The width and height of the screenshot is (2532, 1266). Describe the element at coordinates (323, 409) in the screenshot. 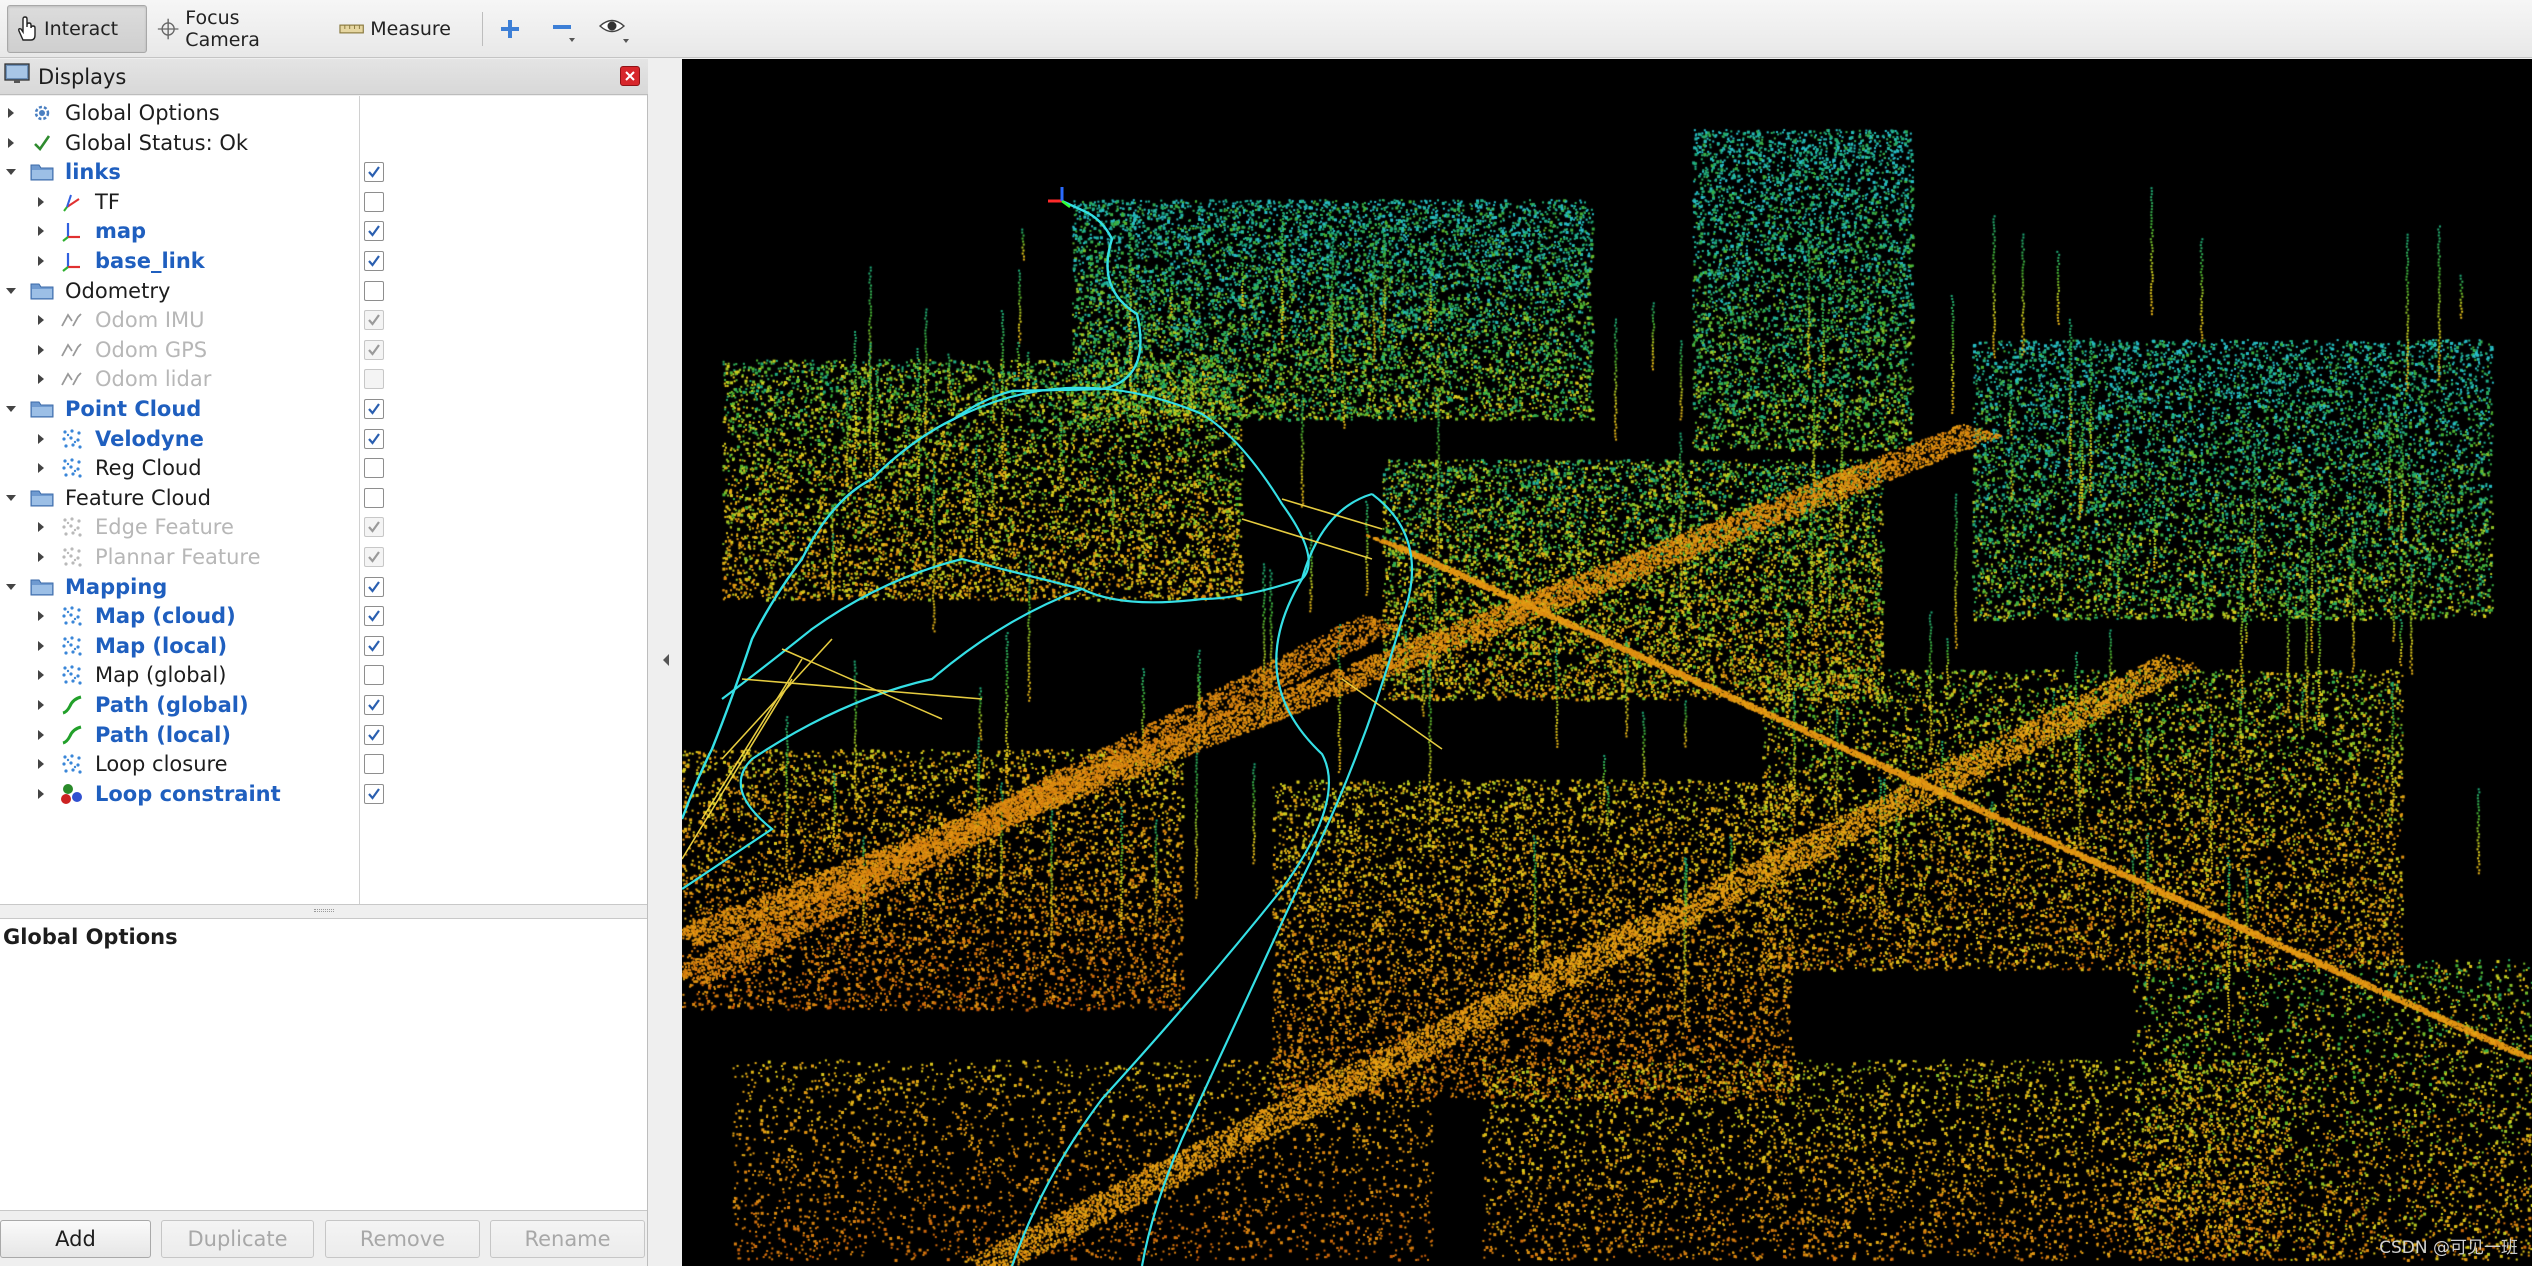

I see `display-item-point-cloud: Point Cloud` at that location.